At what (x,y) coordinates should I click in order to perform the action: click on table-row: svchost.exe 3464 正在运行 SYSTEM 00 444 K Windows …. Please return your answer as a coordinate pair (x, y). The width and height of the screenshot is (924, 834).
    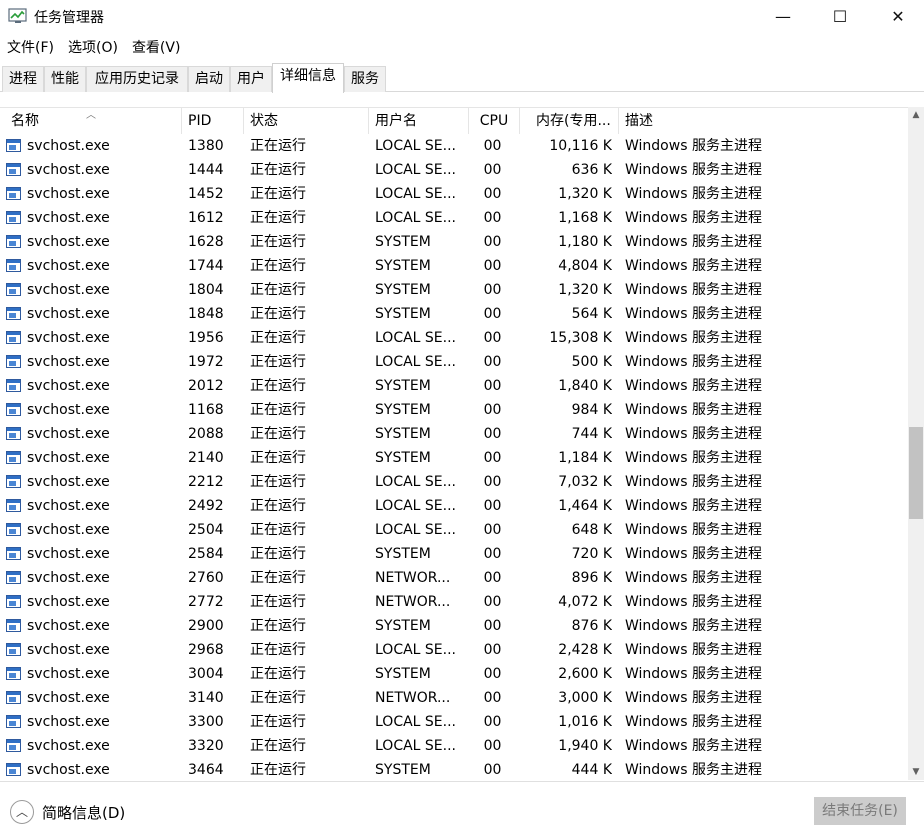
    Looking at the image, I should click on (454, 769).